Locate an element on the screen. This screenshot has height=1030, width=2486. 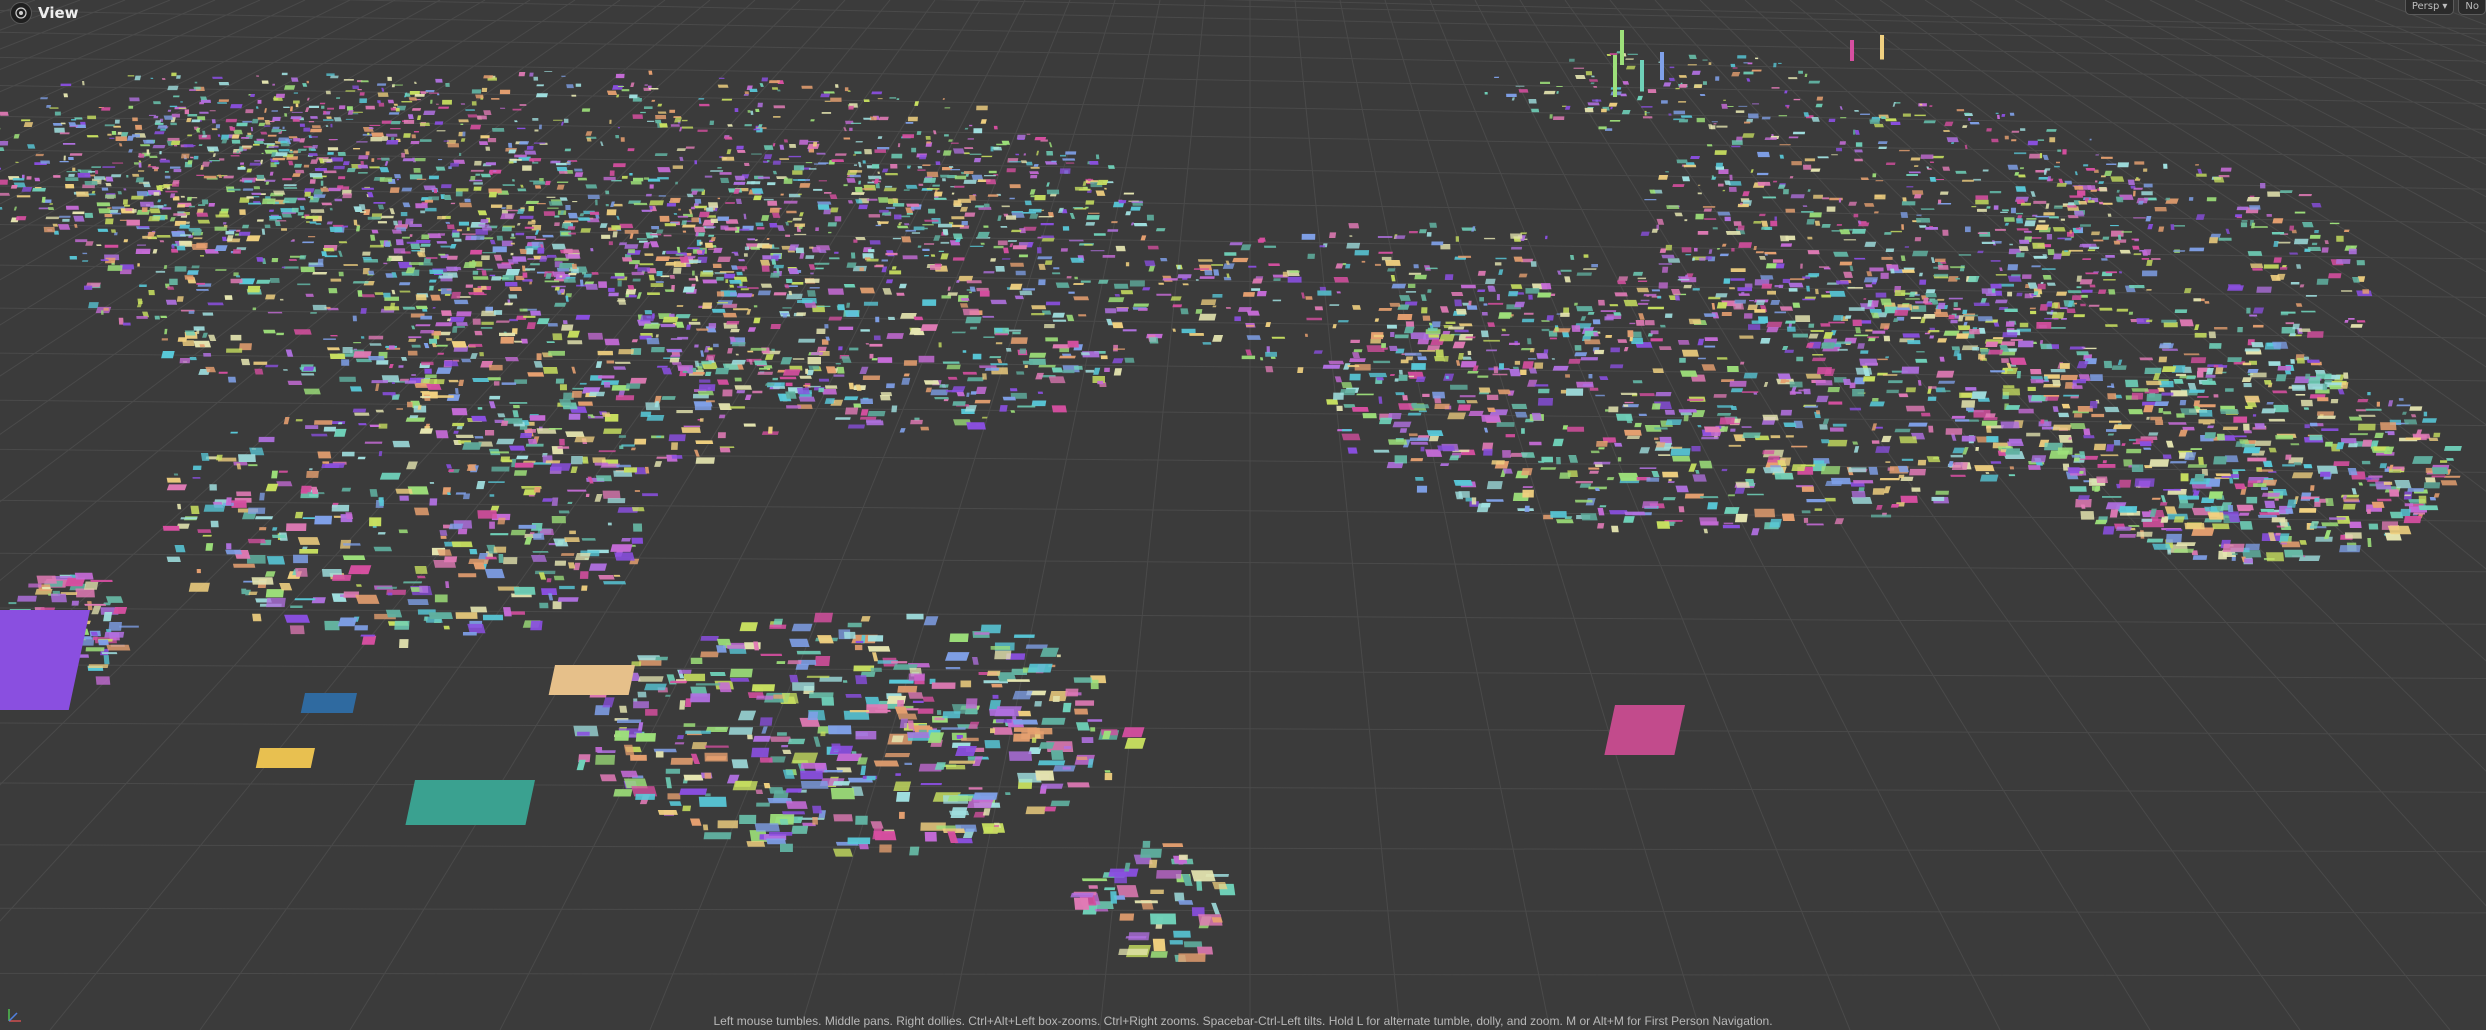
display-options-label: No is located at coordinates (2472, 6).